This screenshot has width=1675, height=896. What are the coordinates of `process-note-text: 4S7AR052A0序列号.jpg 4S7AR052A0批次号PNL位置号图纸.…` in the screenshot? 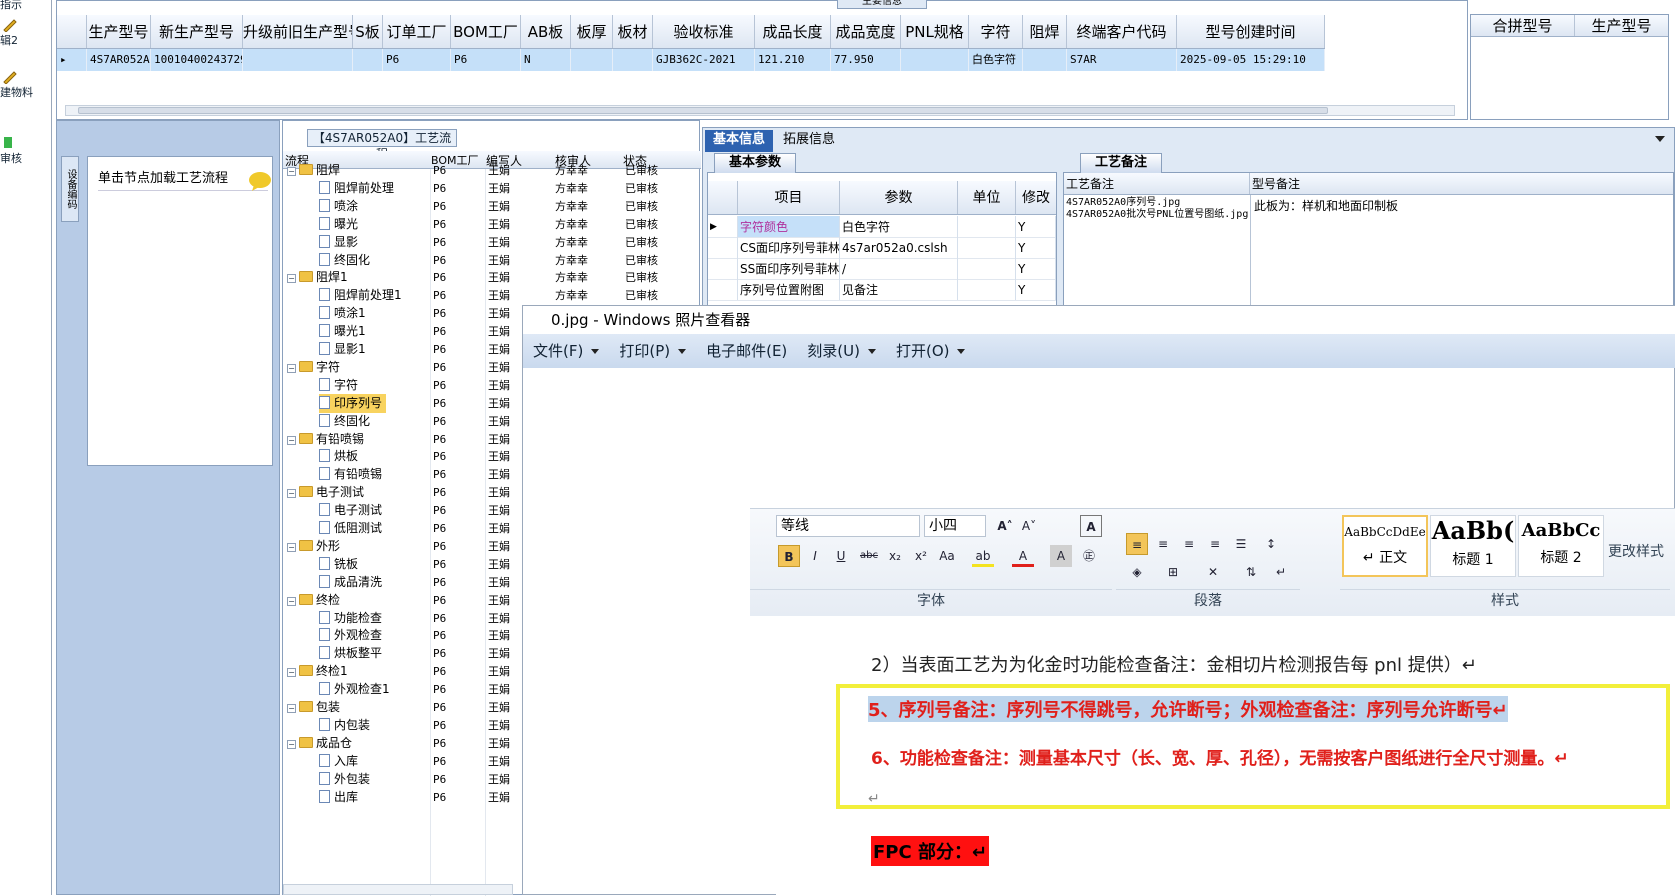 It's located at (1158, 209).